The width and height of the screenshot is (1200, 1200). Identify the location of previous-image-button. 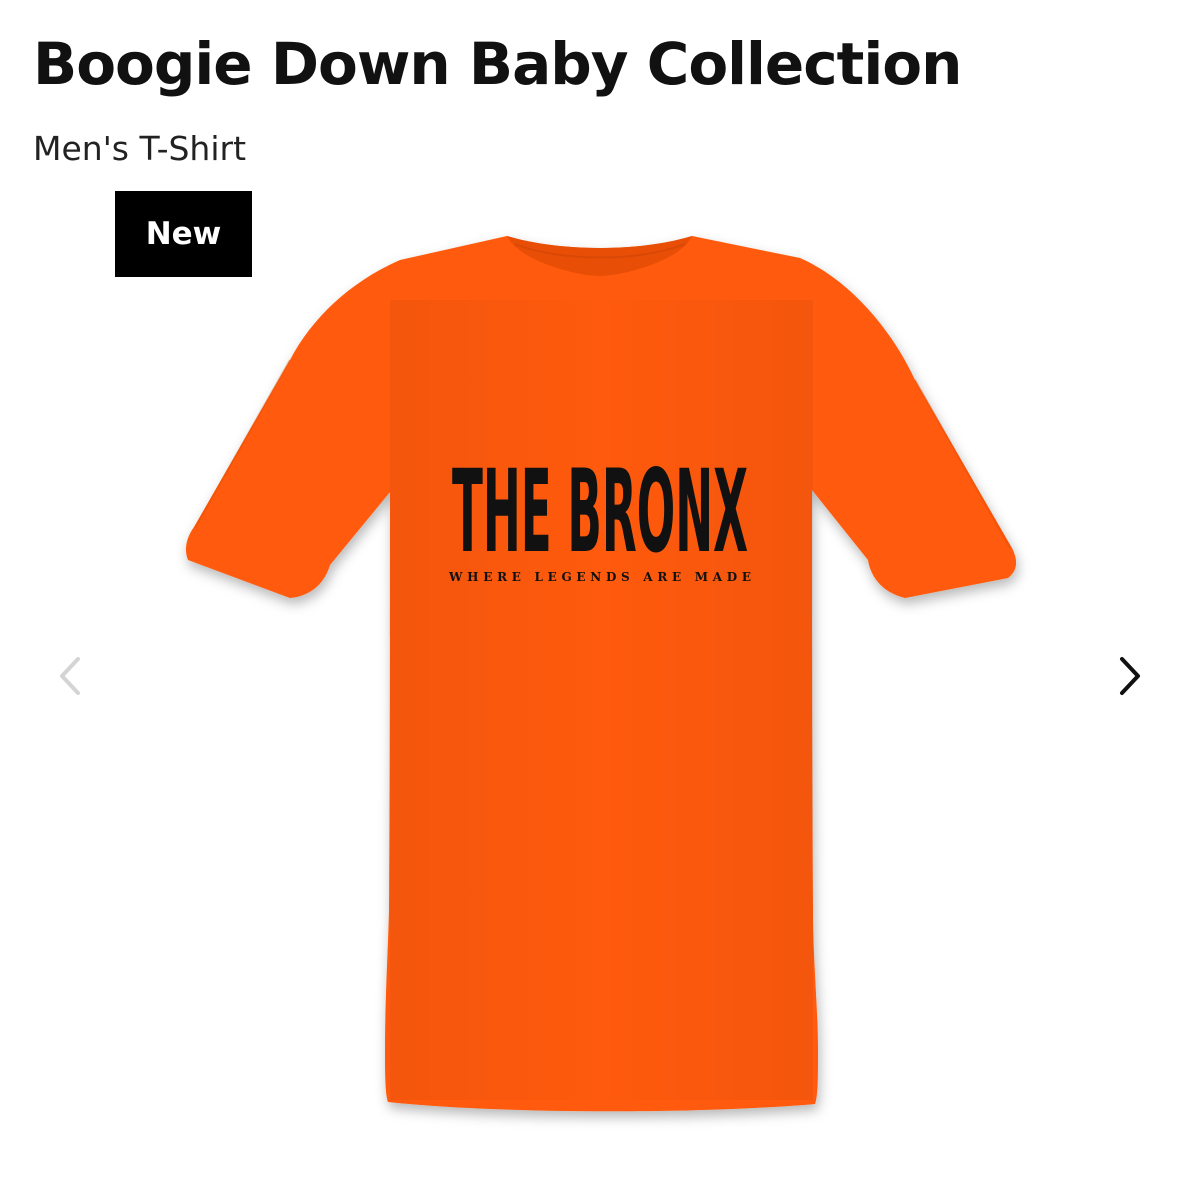
(70, 676).